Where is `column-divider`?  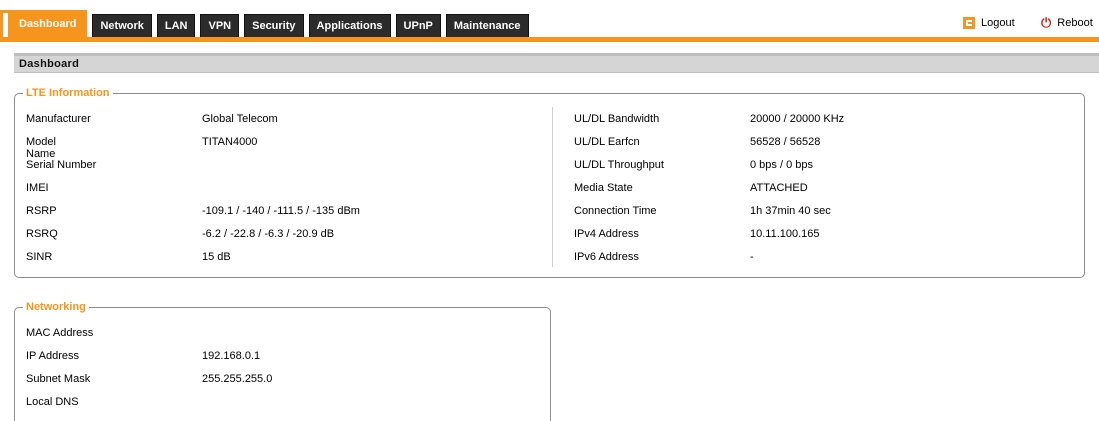
column-divider is located at coordinates (552, 187).